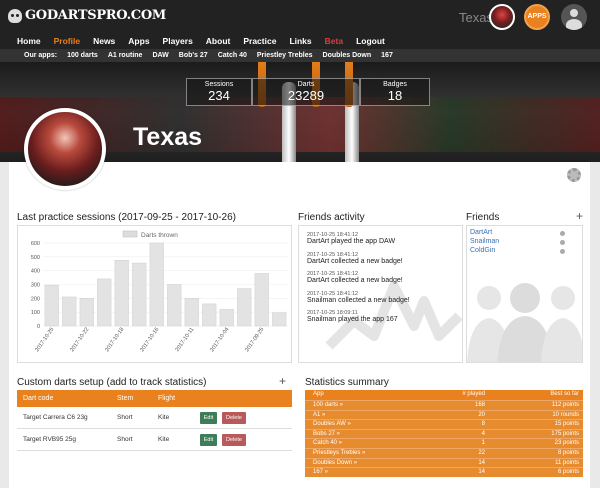  Describe the element at coordinates (347, 55) in the screenshot. I see `subnav-app-6: Doubles Down` at that location.